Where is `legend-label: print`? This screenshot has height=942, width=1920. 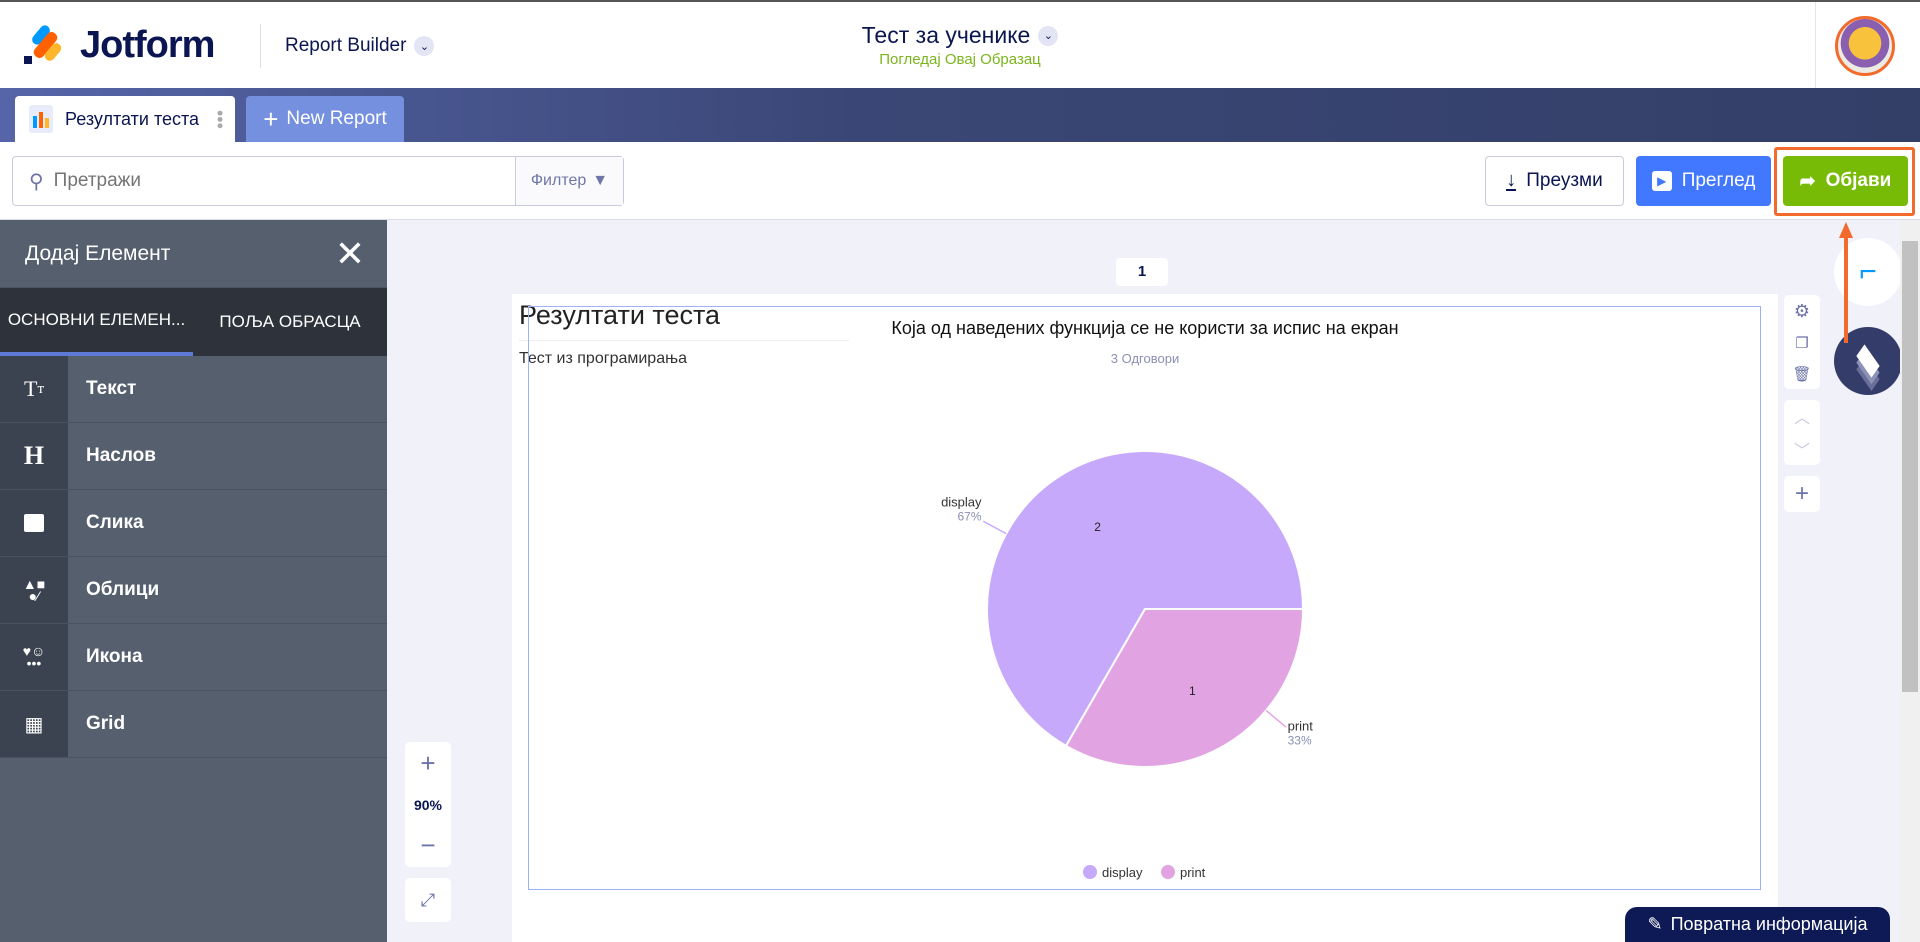
legend-label: print is located at coordinates (1193, 872).